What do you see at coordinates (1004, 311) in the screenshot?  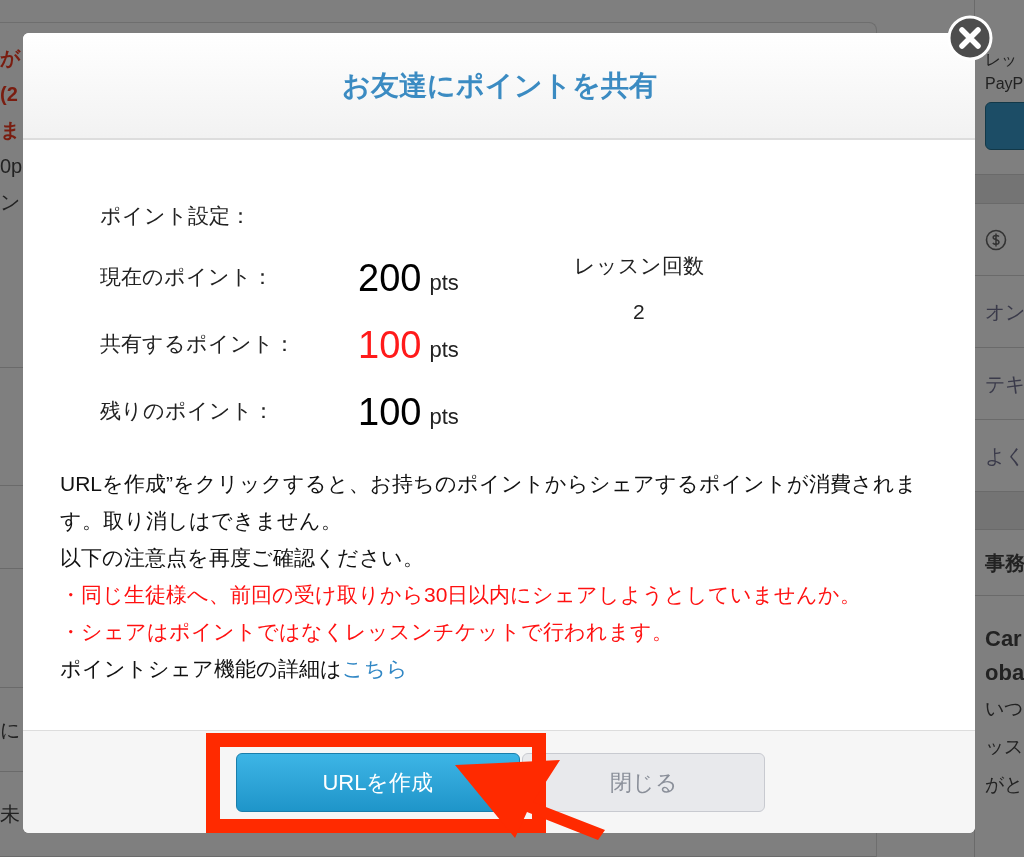 I see `sidebar-menu-item: オン` at bounding box center [1004, 311].